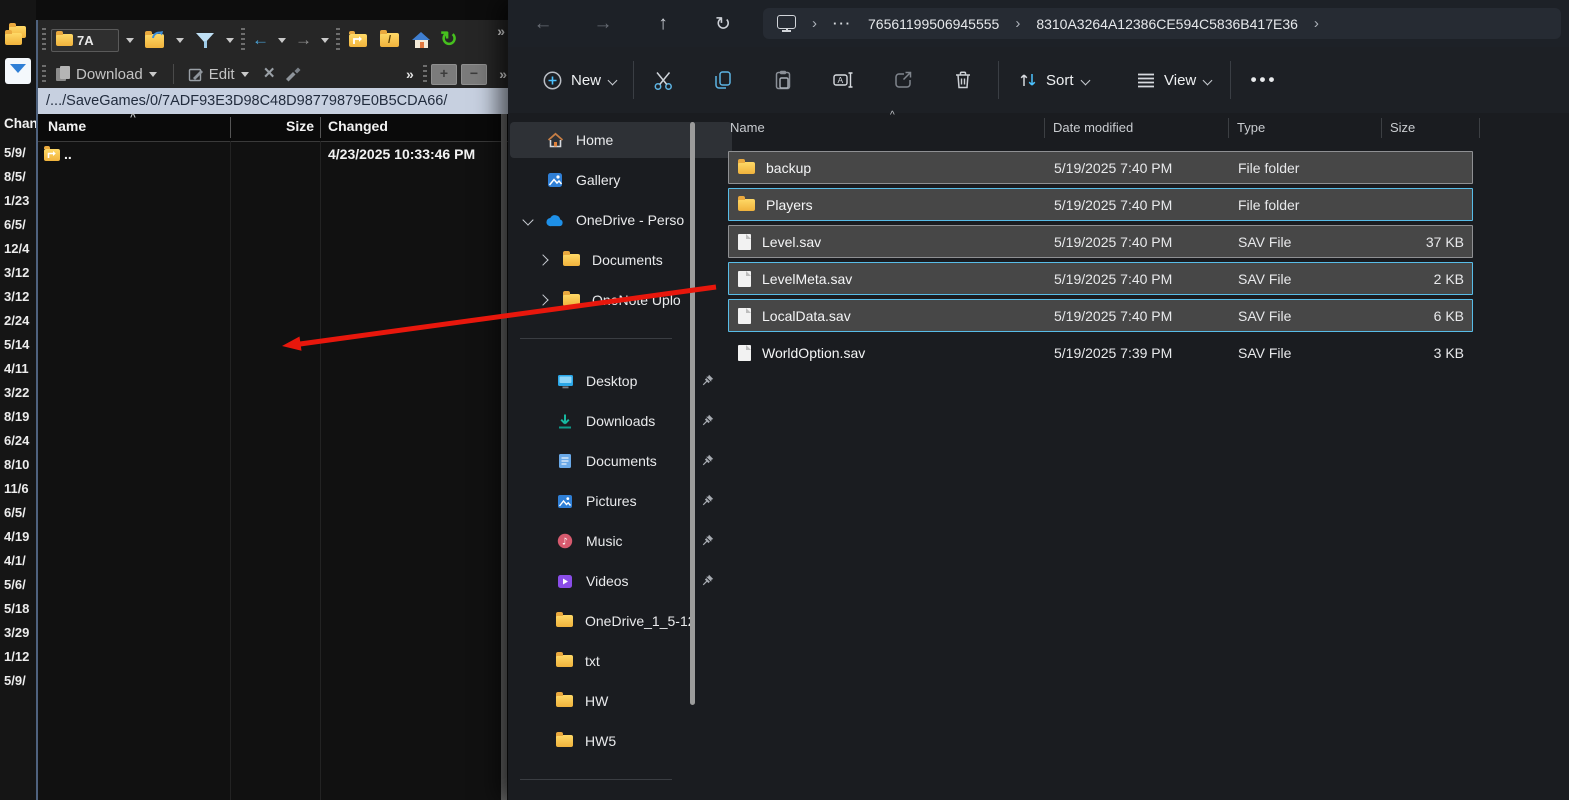 The width and height of the screenshot is (1569, 800). Describe the element at coordinates (155, 40) in the screenshot. I see `open-directory-button` at that location.